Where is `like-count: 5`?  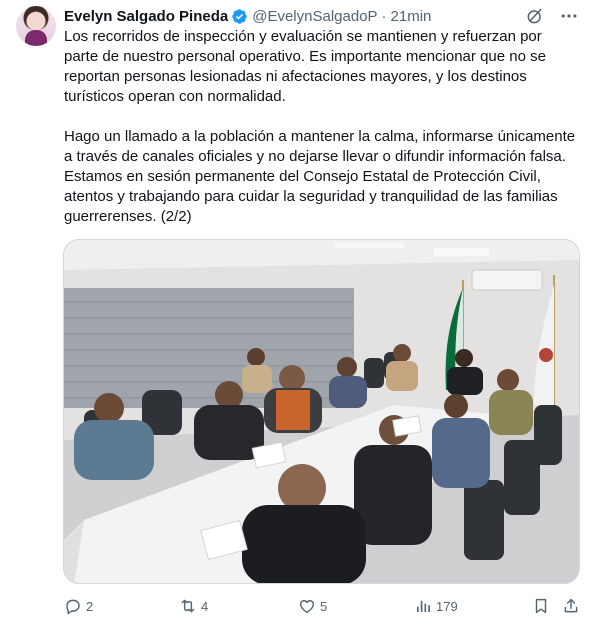
like-count: 5 is located at coordinates (324, 606).